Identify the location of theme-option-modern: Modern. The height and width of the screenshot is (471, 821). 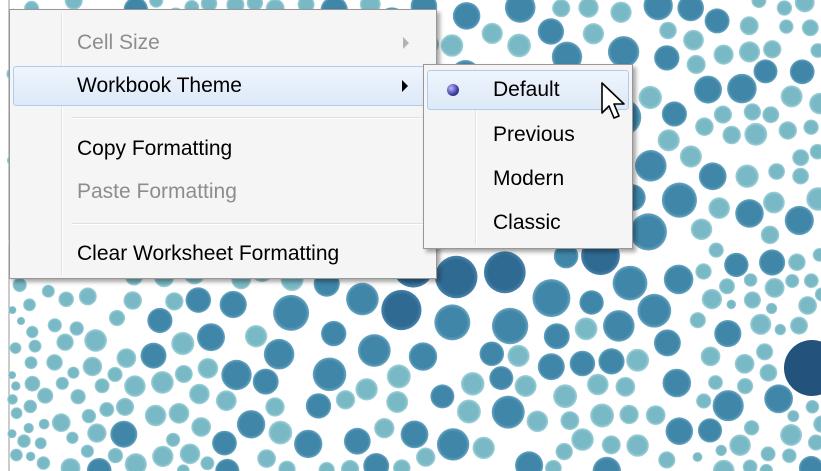
(528, 179).